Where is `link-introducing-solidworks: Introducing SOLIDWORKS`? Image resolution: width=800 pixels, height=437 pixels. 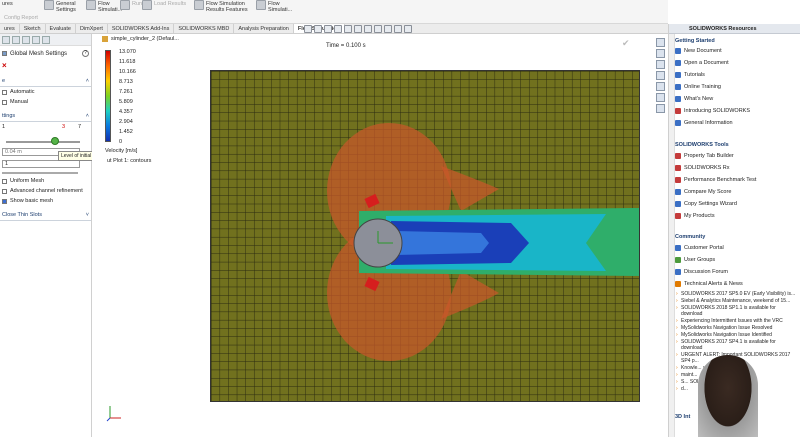
link-introducing-solidworks: Introducing SOLIDWORKS is located at coordinates (712, 111).